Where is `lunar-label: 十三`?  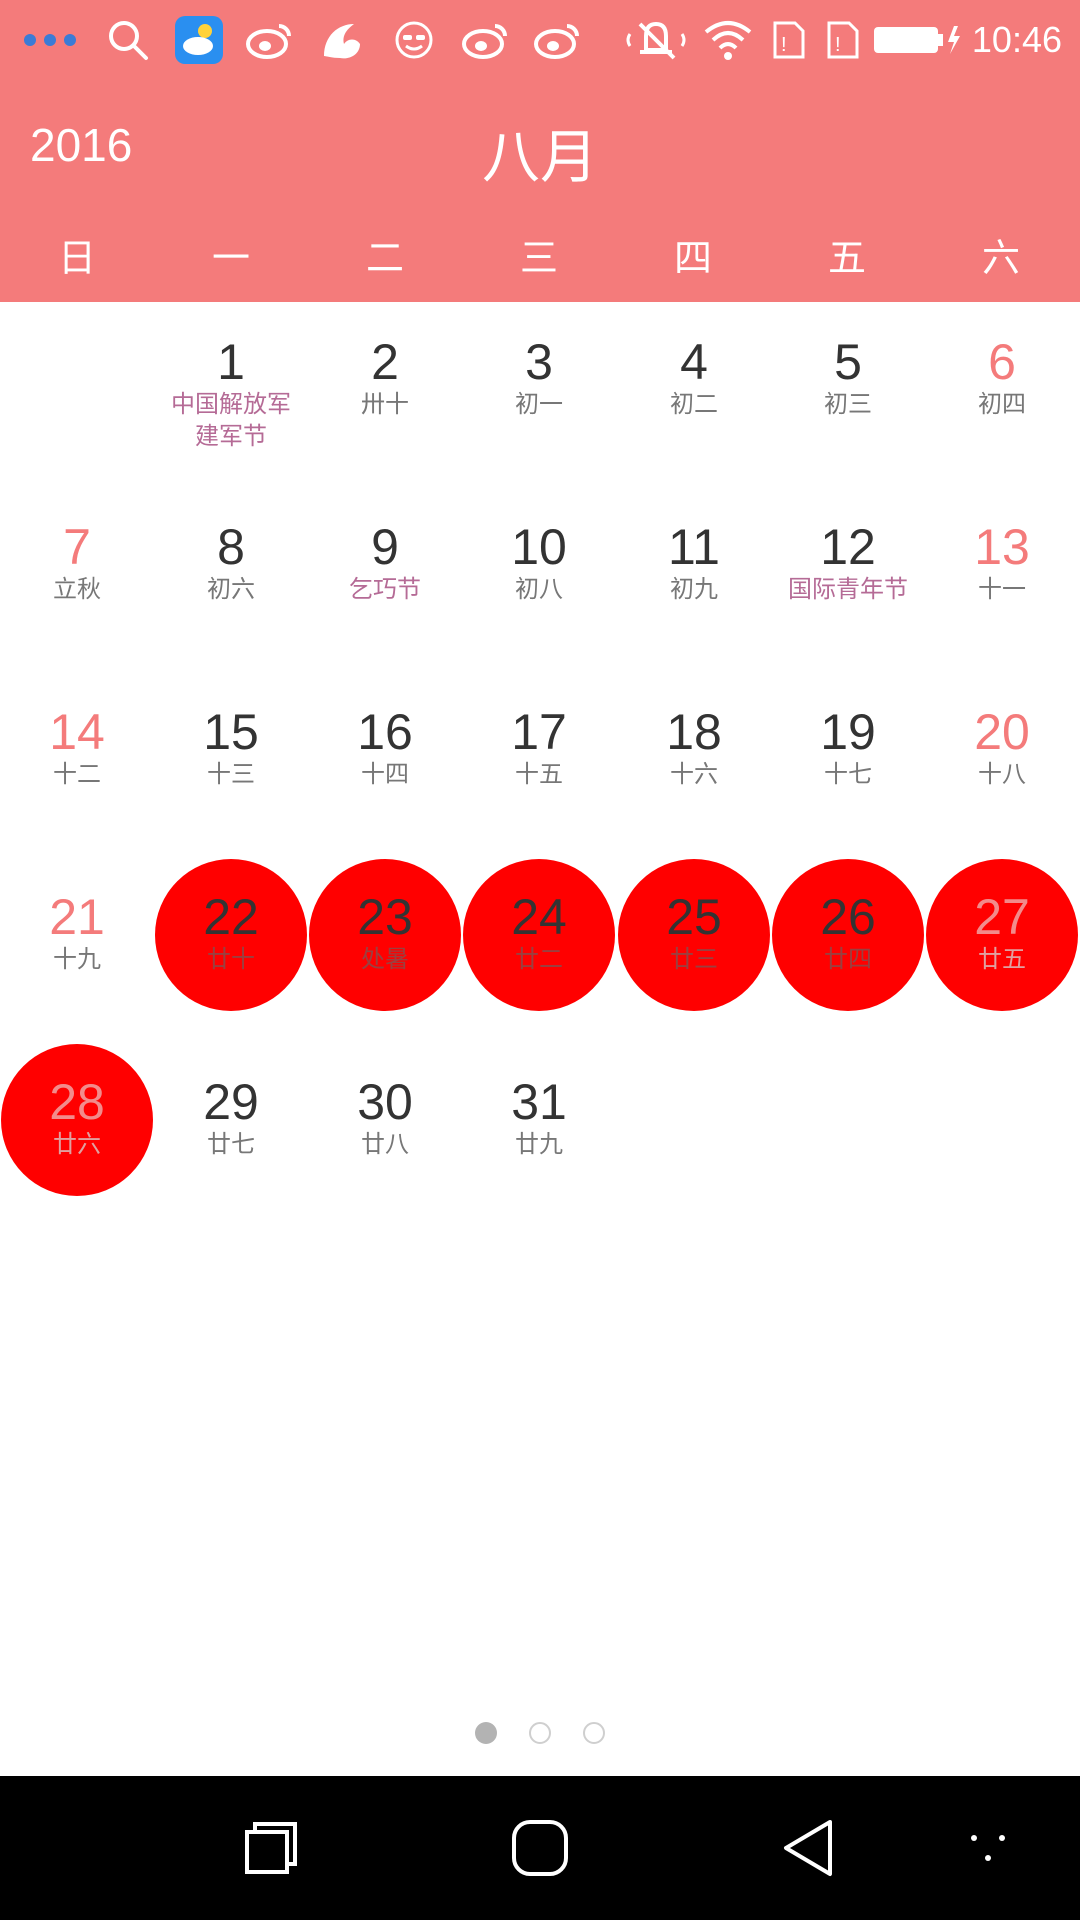
lunar-label: 十三 is located at coordinates (231, 774).